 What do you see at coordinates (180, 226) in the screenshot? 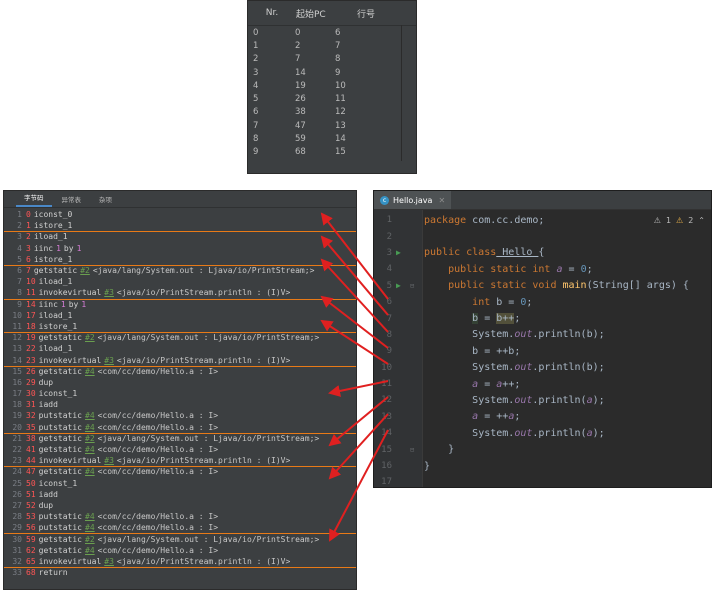
I see `bytecode-line: 2 1 istore_1` at bounding box center [180, 226].